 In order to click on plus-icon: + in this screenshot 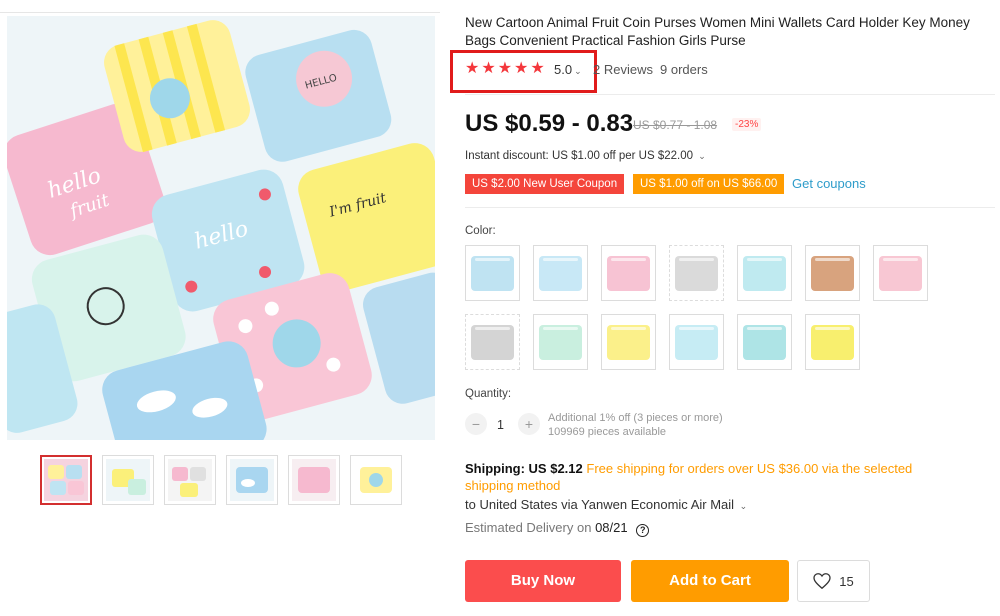, I will do `click(529, 424)`.